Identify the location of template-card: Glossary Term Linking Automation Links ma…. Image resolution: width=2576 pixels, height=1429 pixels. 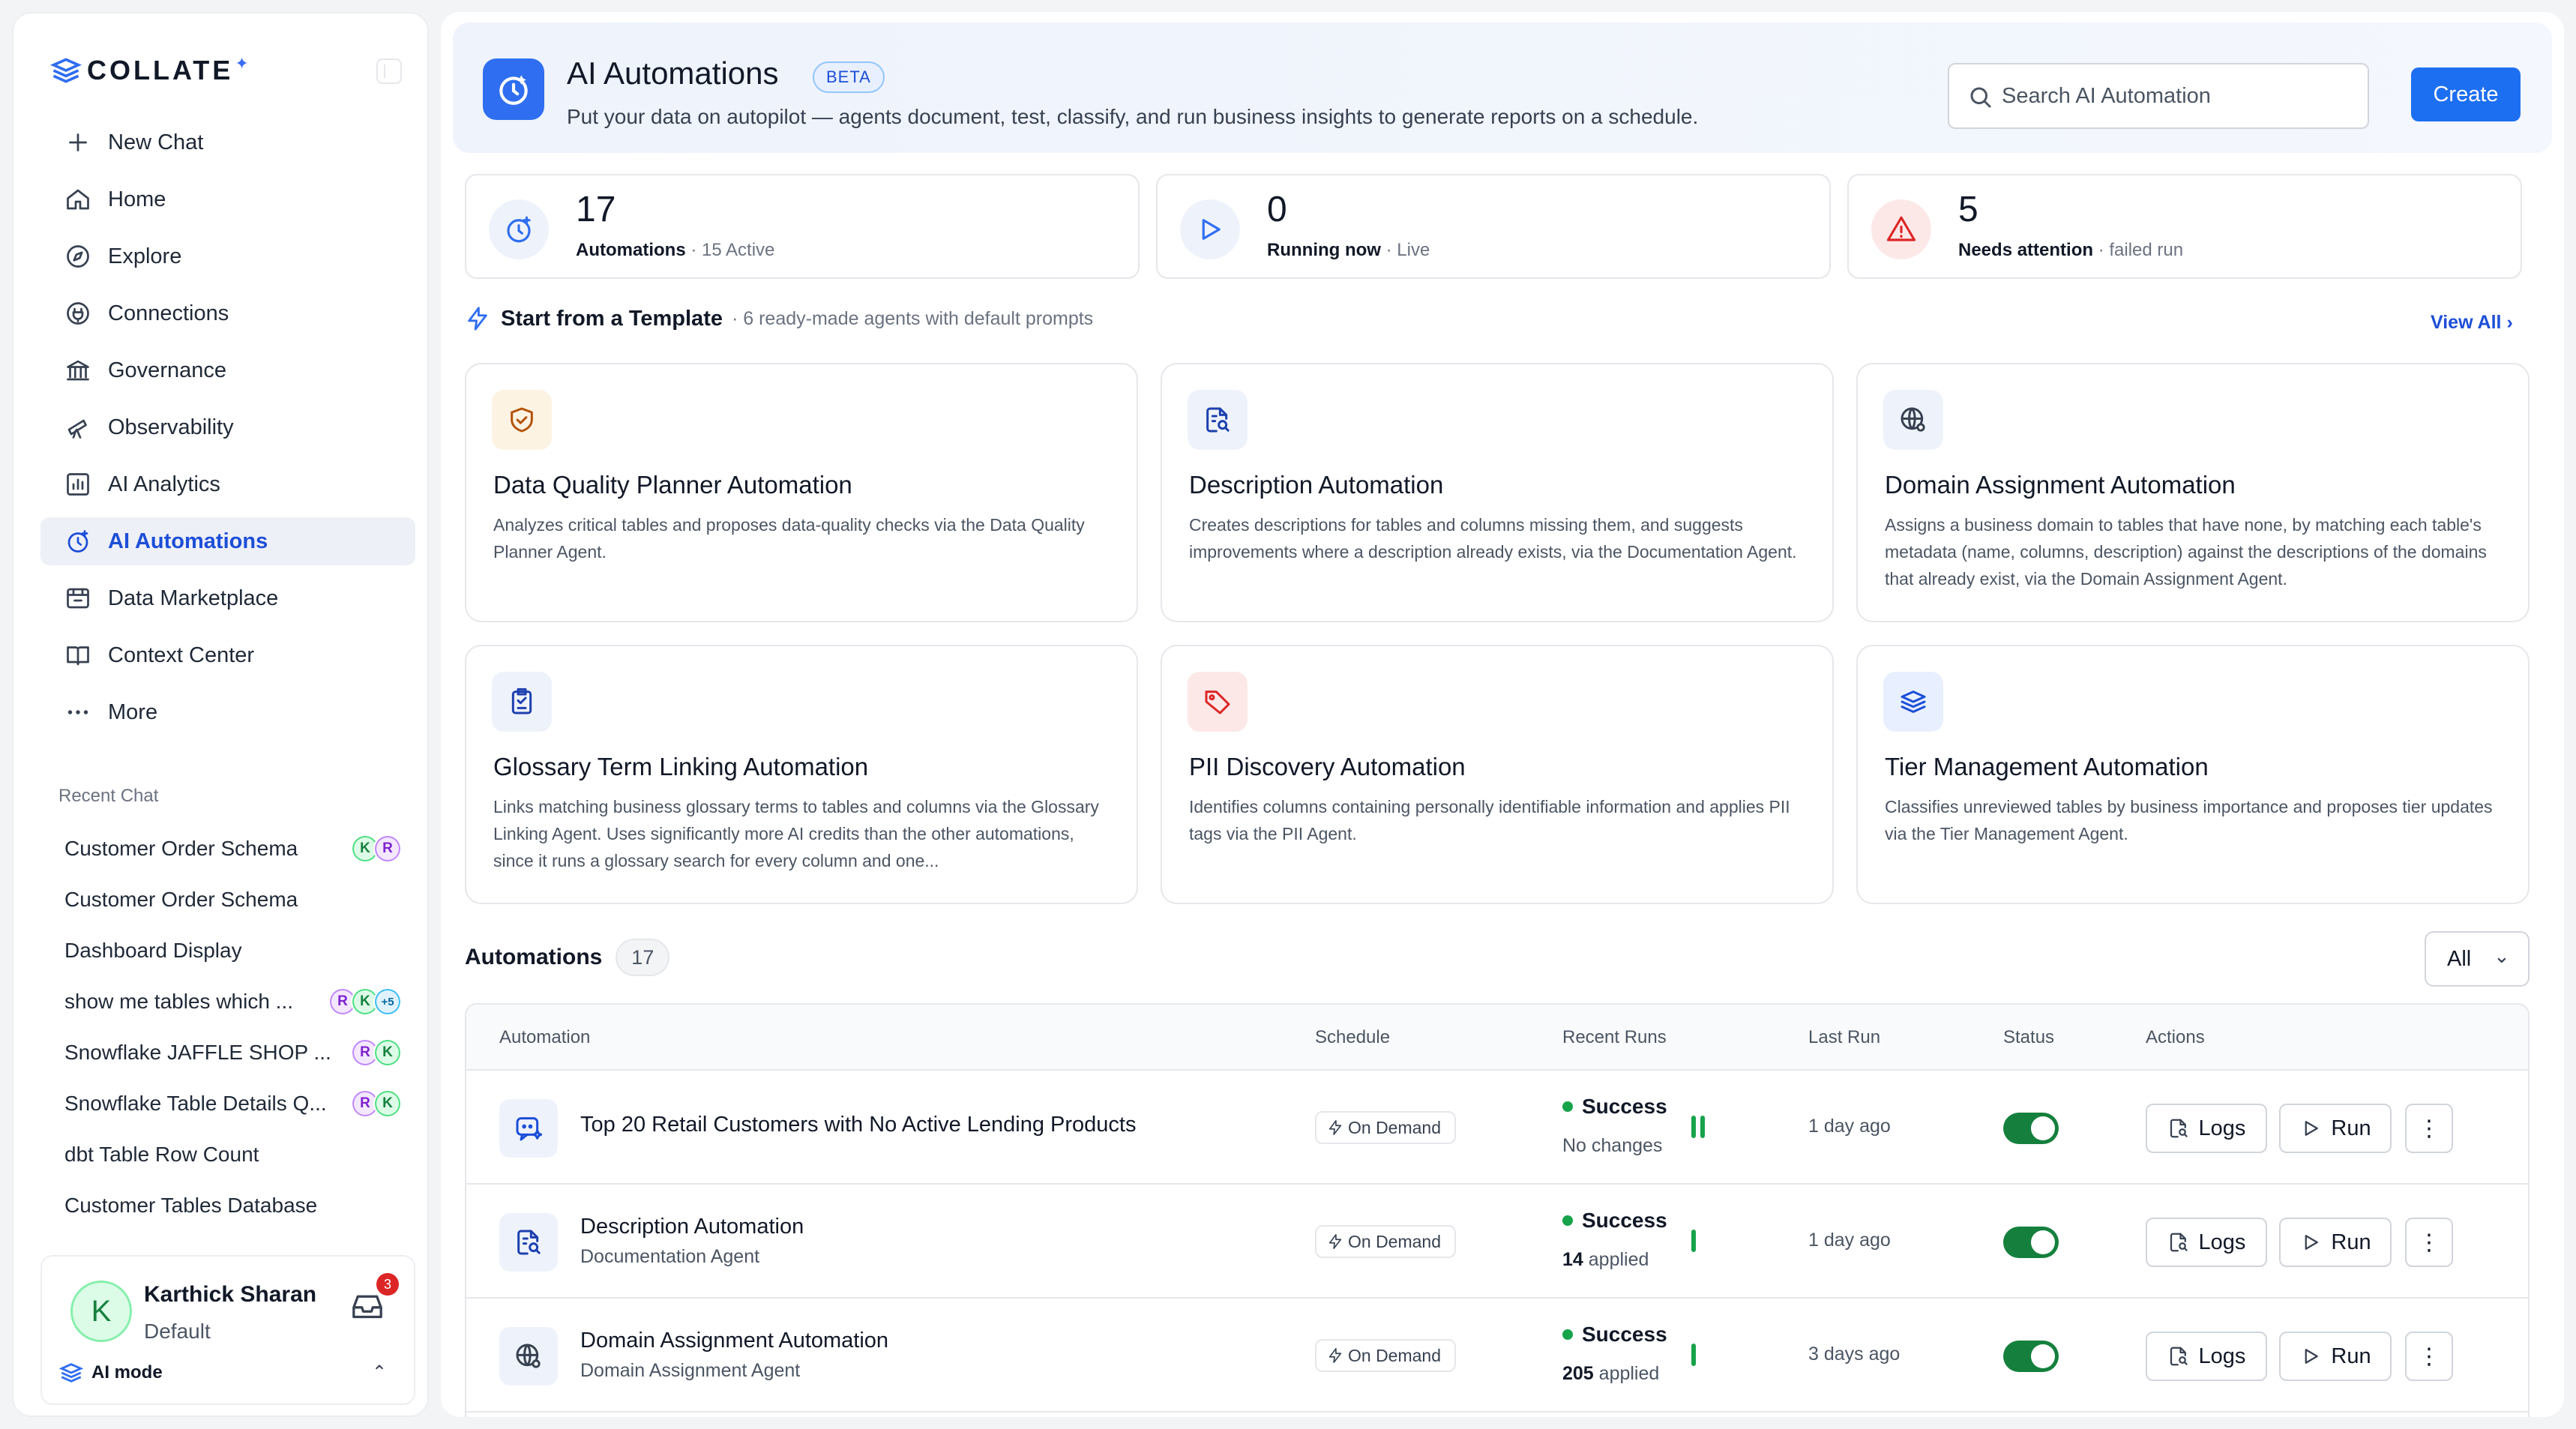
(802, 775).